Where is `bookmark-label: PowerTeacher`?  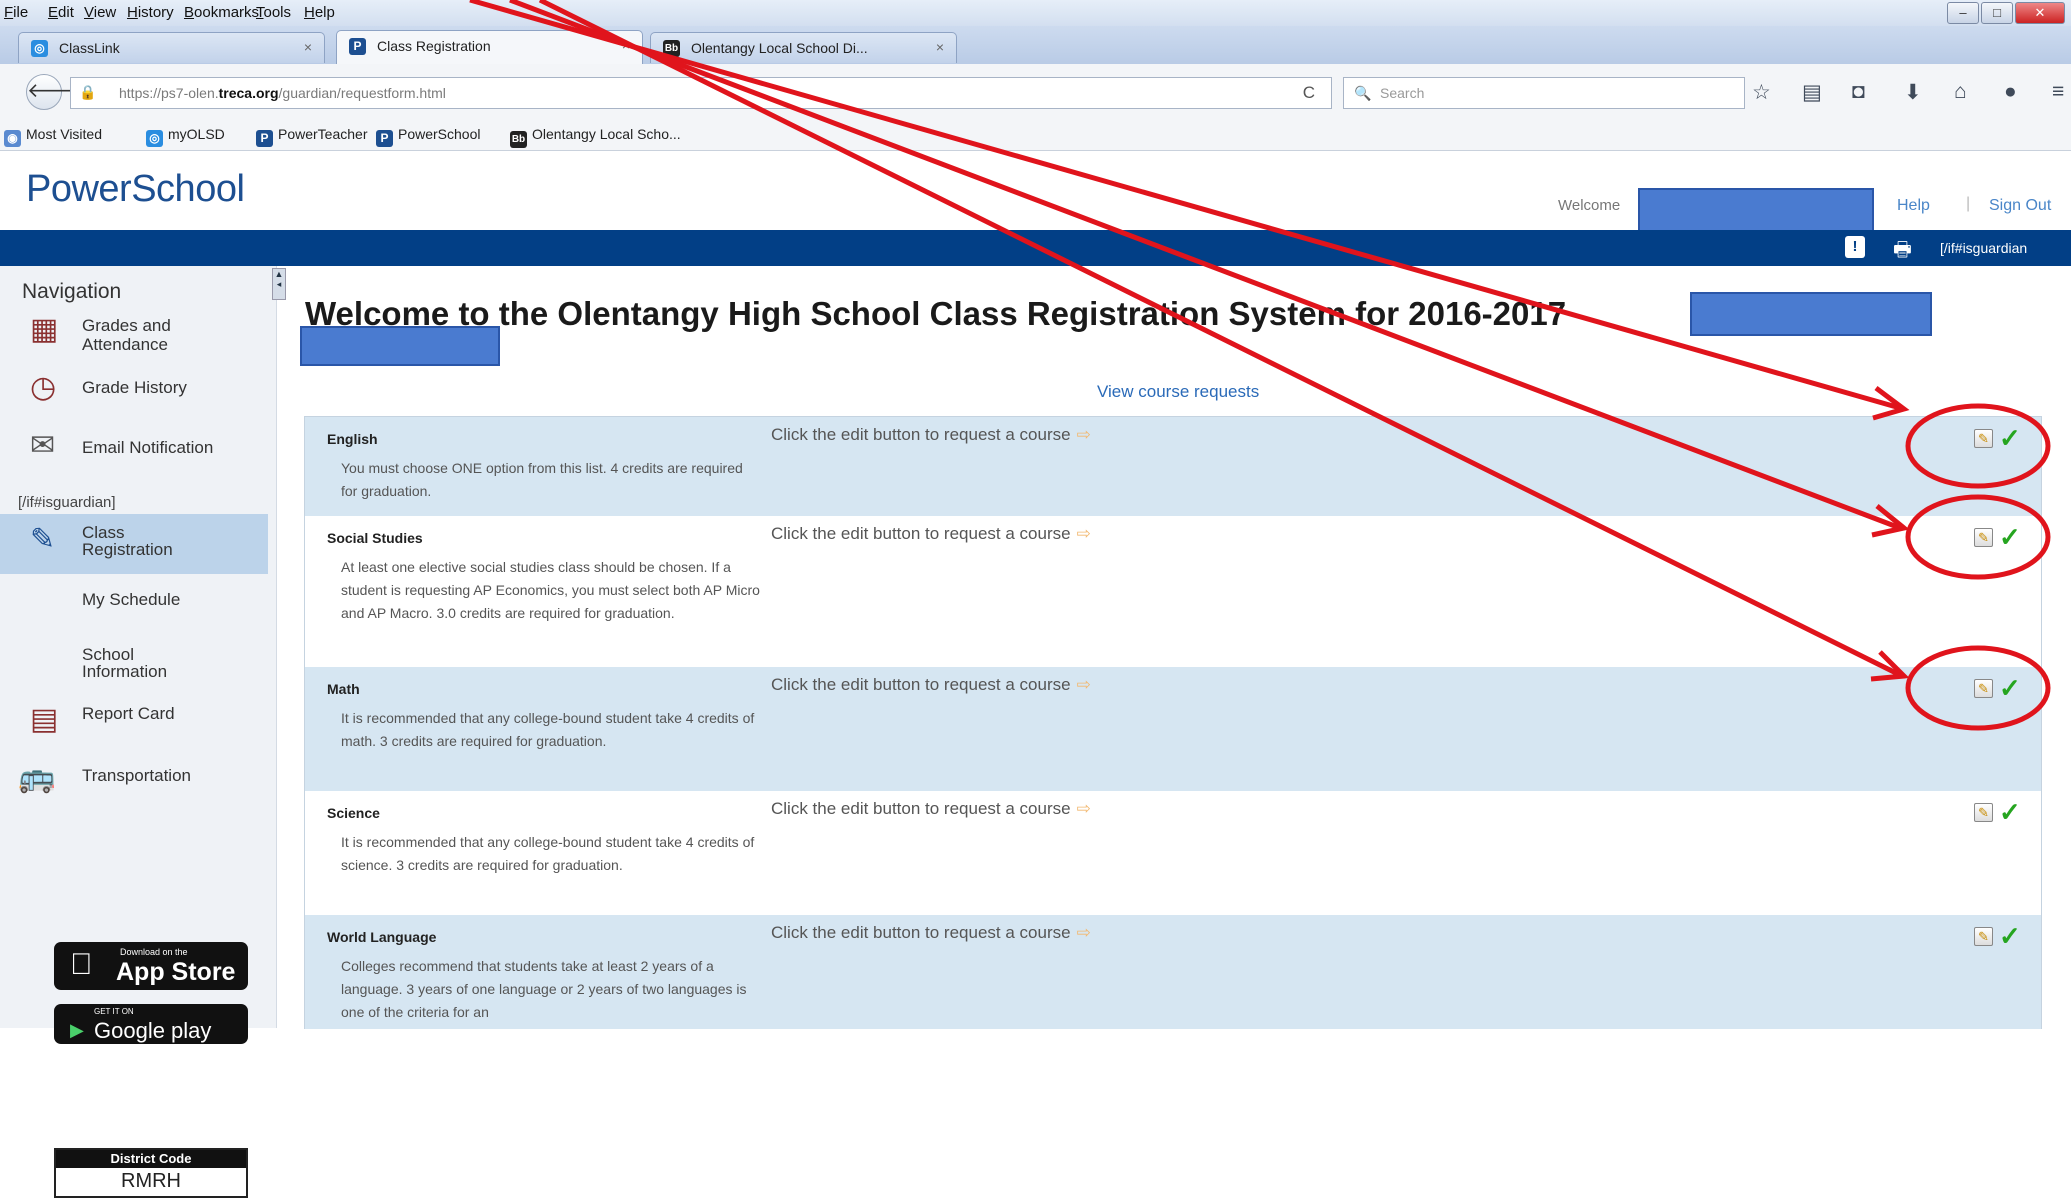 bookmark-label: PowerTeacher is located at coordinates (323, 134).